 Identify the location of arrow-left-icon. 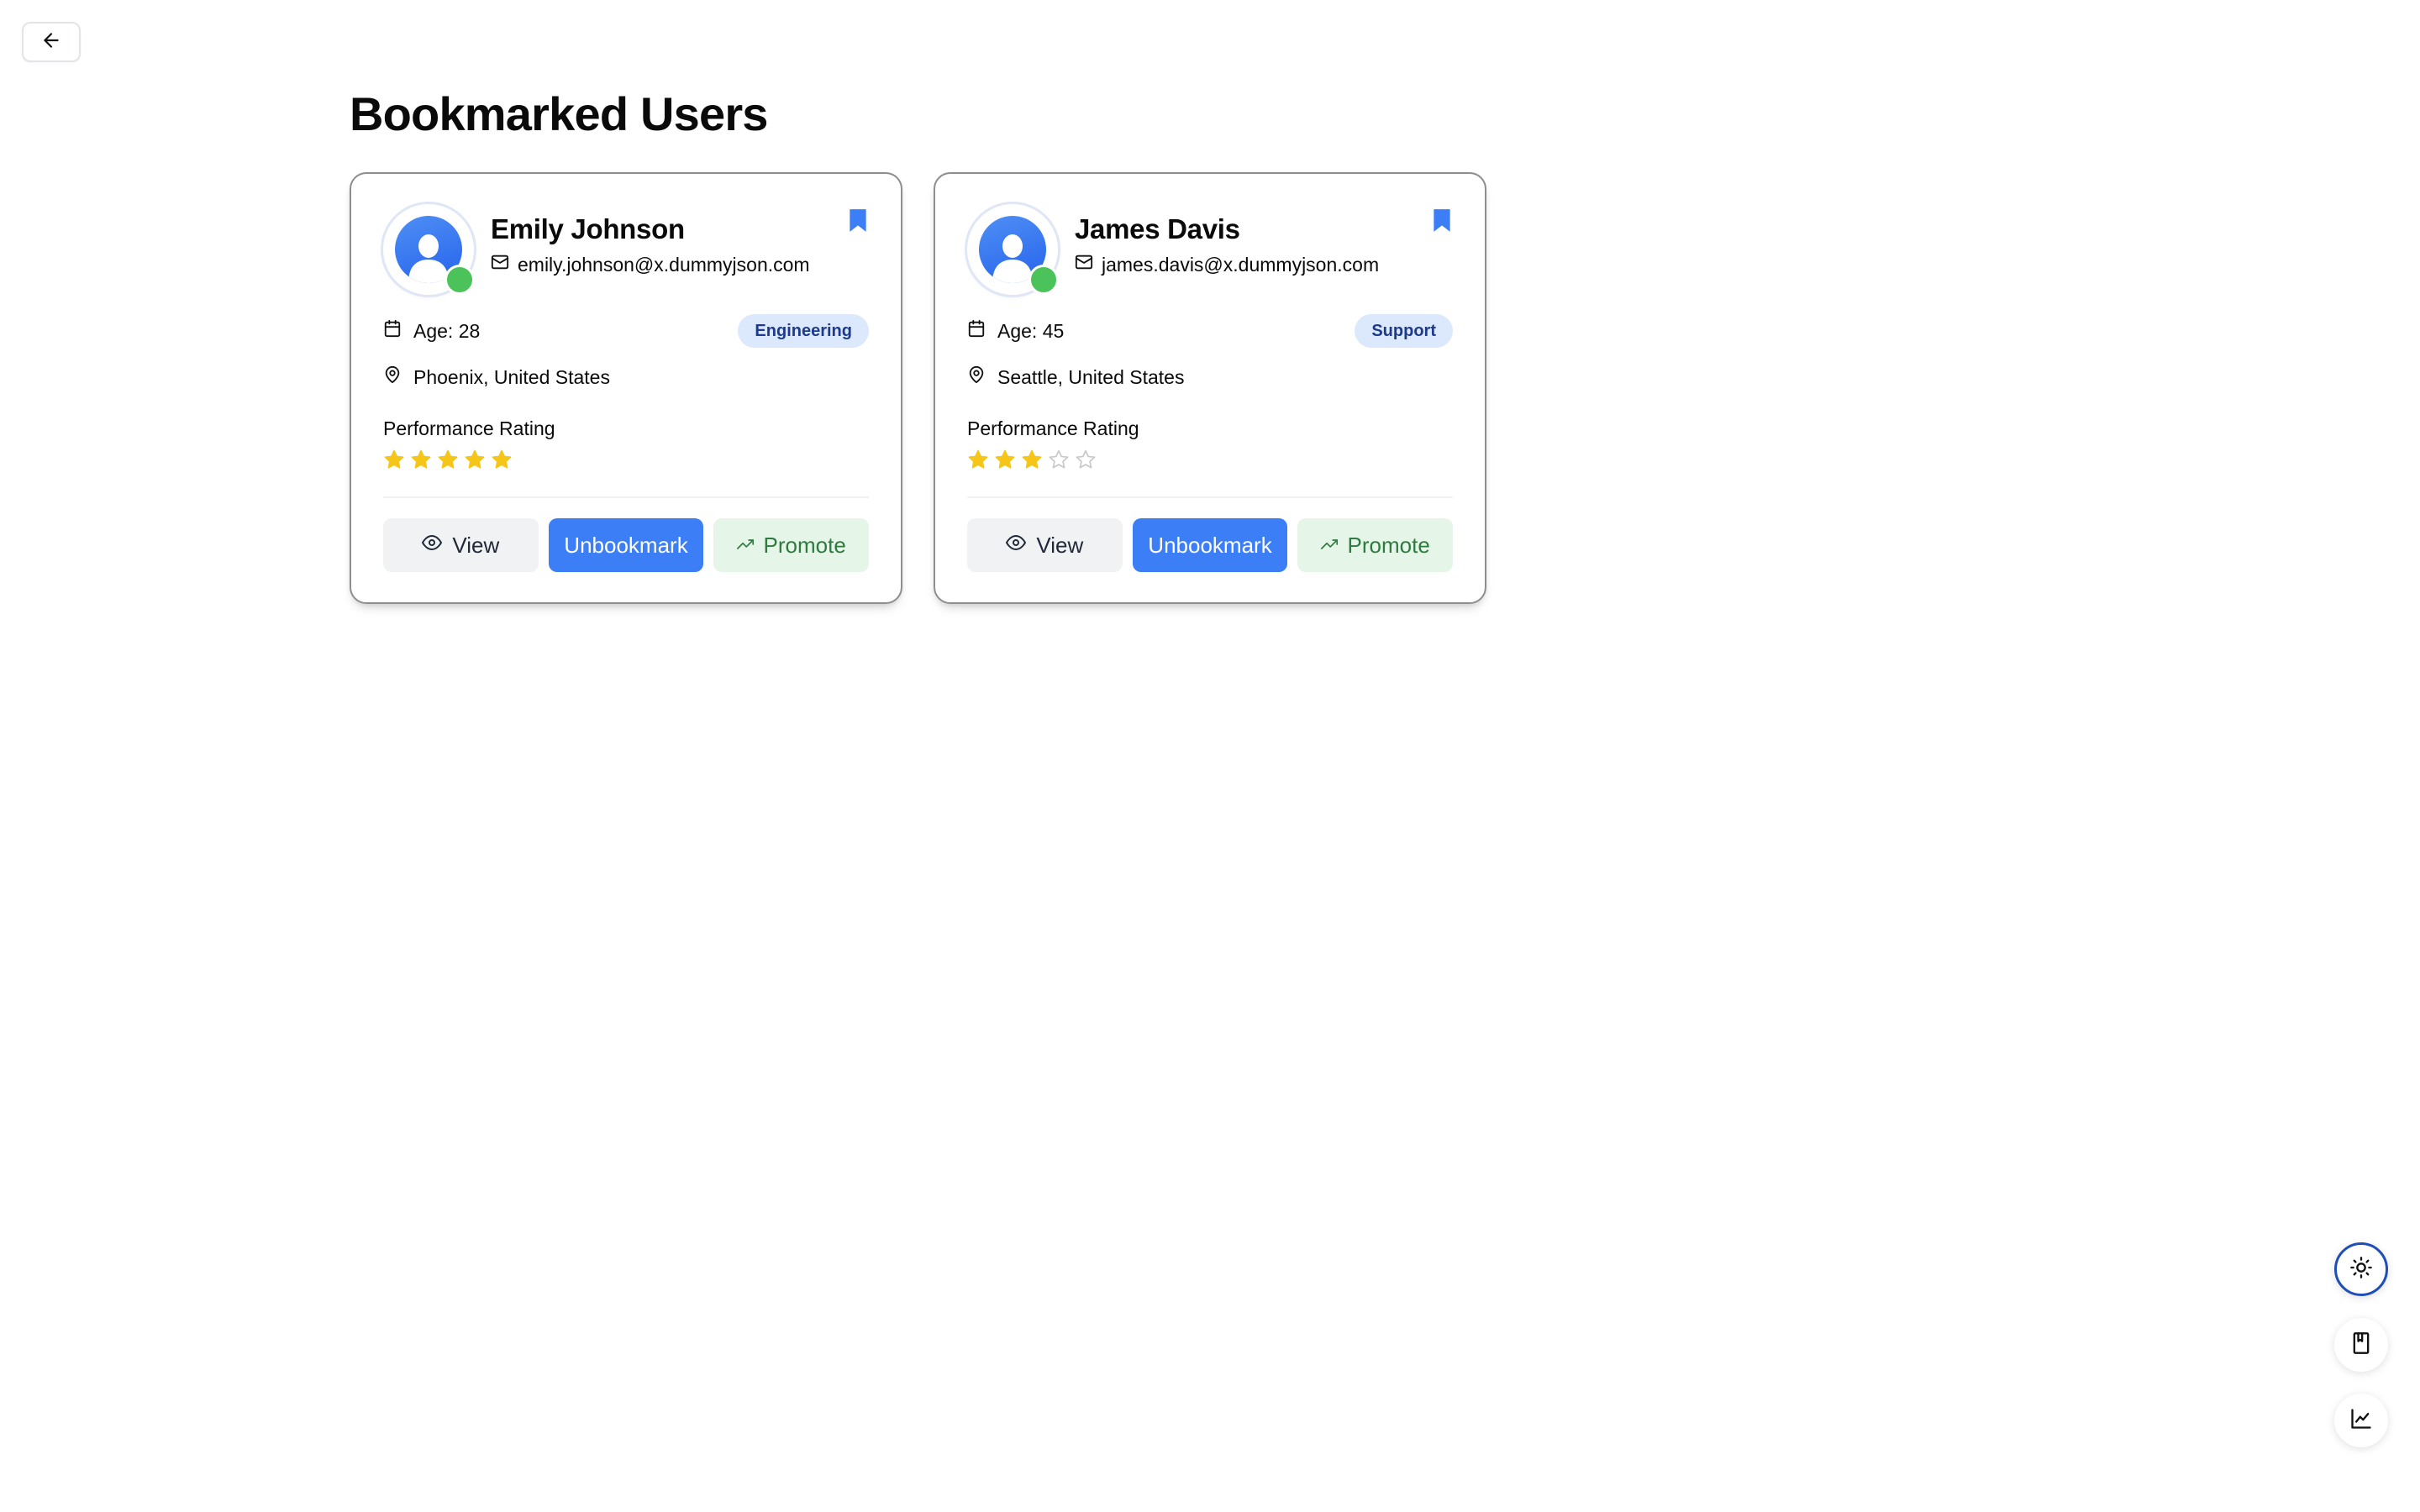
(51, 42).